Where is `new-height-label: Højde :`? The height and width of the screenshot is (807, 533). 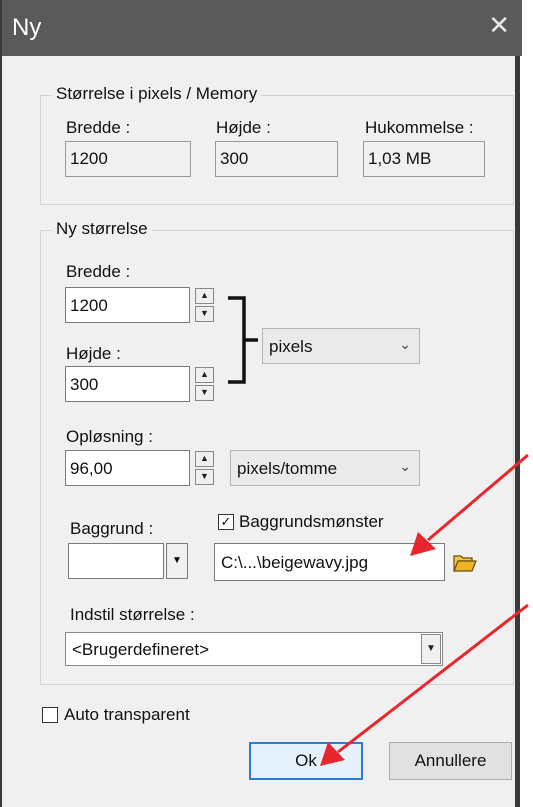
new-height-label: Højde : is located at coordinates (93, 353).